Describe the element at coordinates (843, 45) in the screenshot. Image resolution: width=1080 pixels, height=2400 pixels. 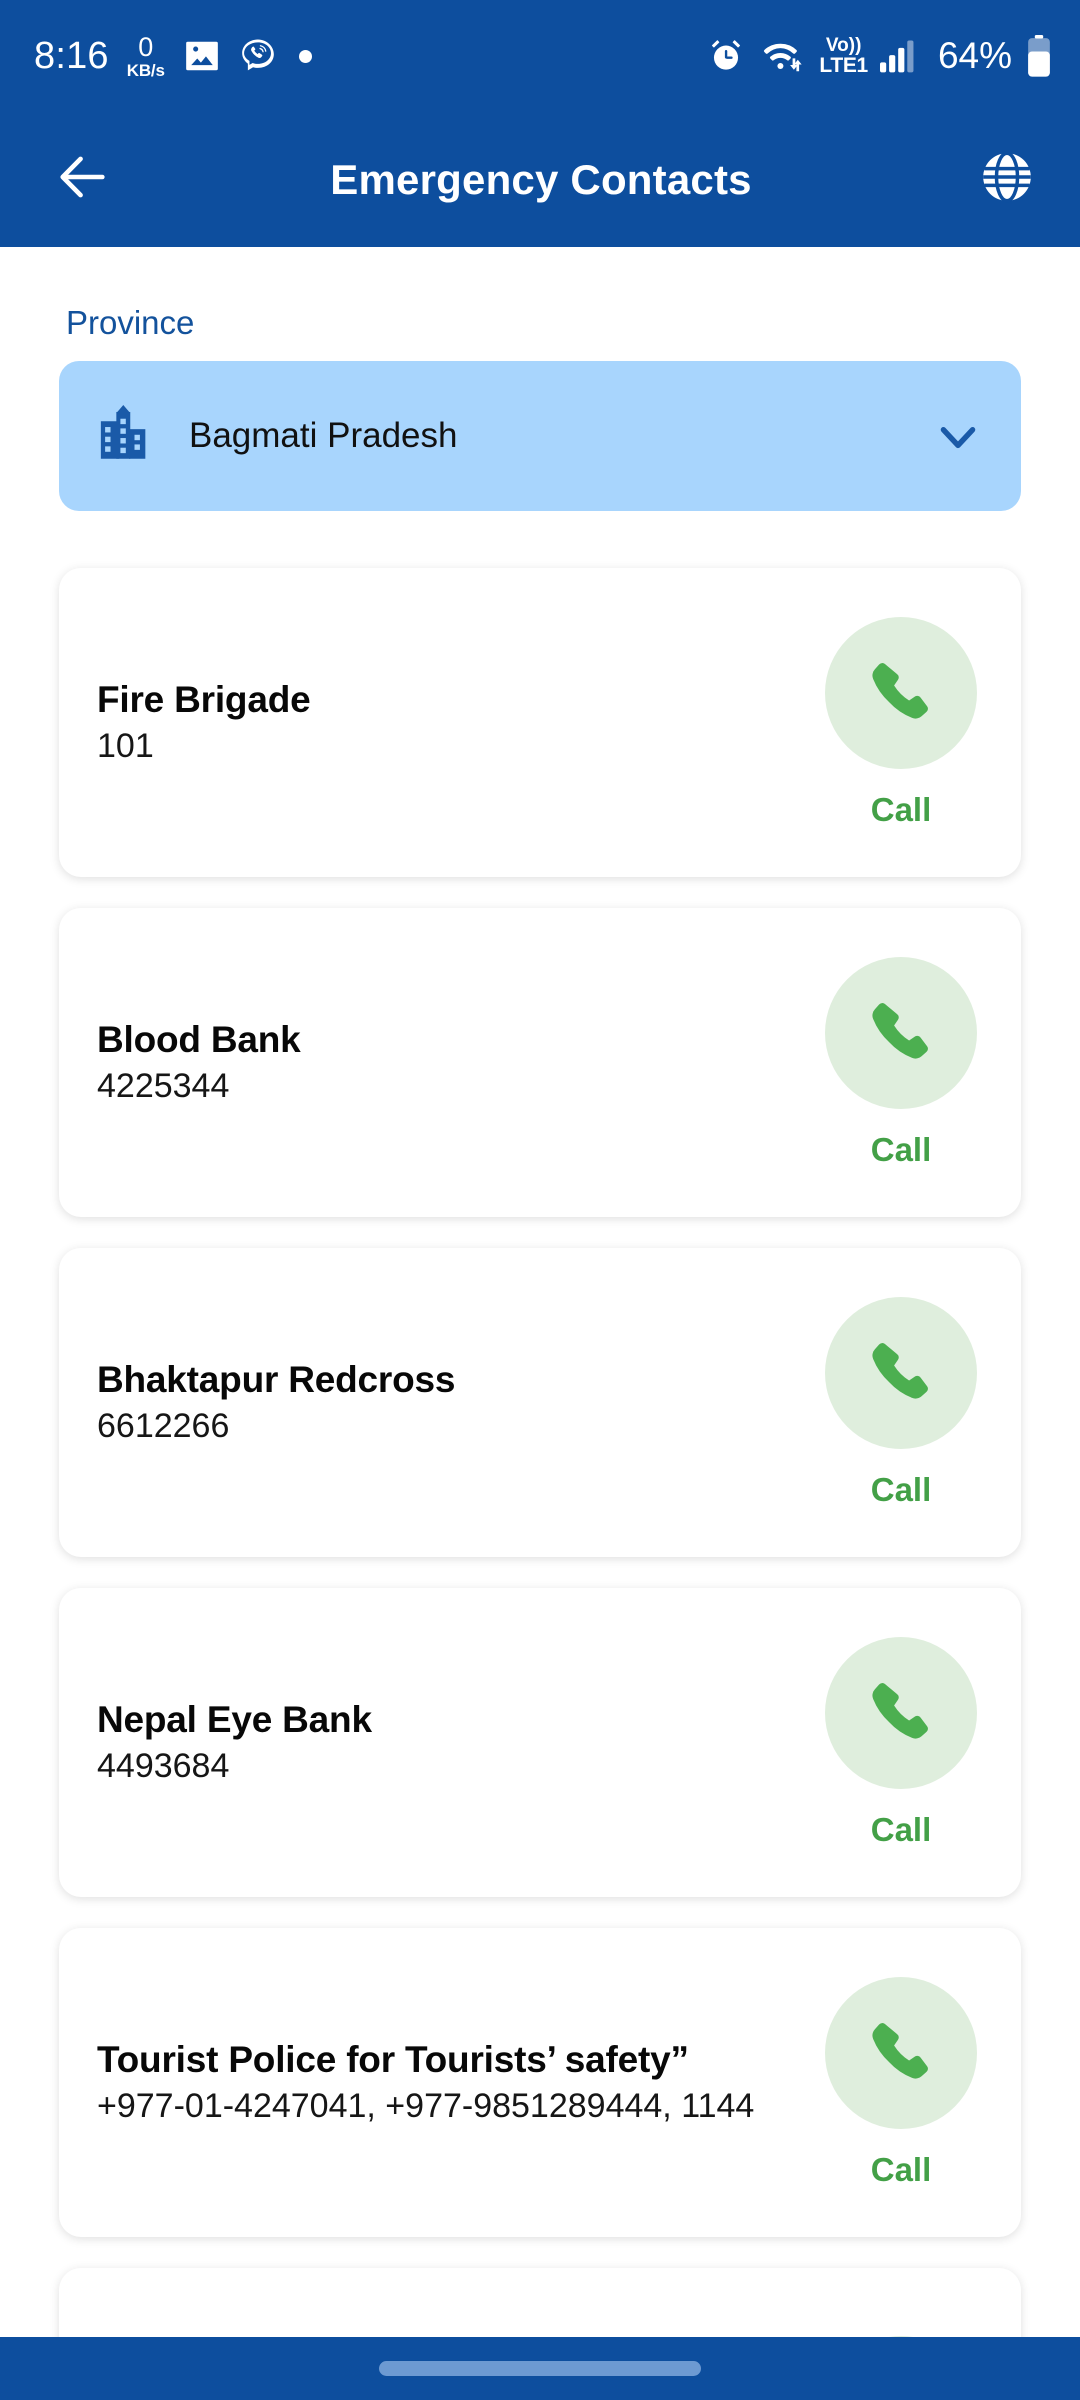
I see `volte-label-top: Vo))` at that location.